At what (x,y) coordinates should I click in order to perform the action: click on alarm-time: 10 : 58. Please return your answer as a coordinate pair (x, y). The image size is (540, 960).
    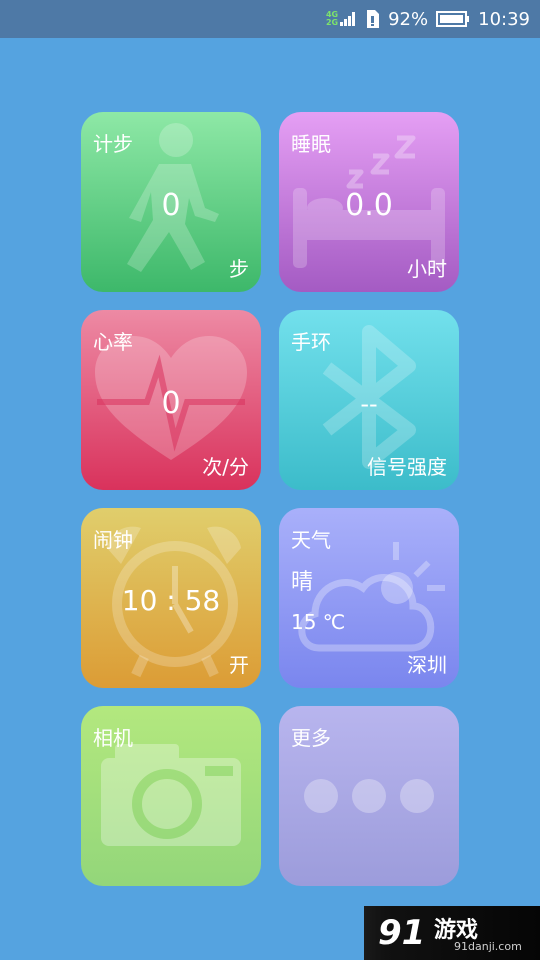
    Looking at the image, I should click on (171, 600).